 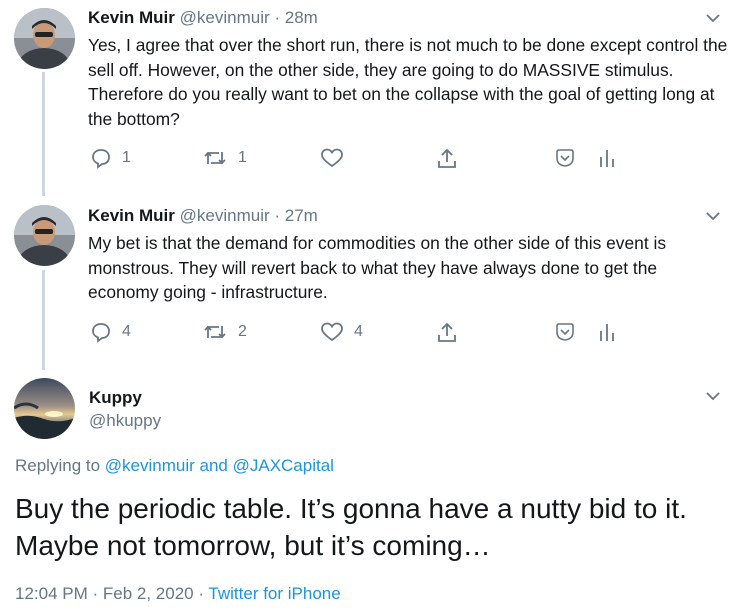 I want to click on like-button: 4, so click(x=341, y=332).